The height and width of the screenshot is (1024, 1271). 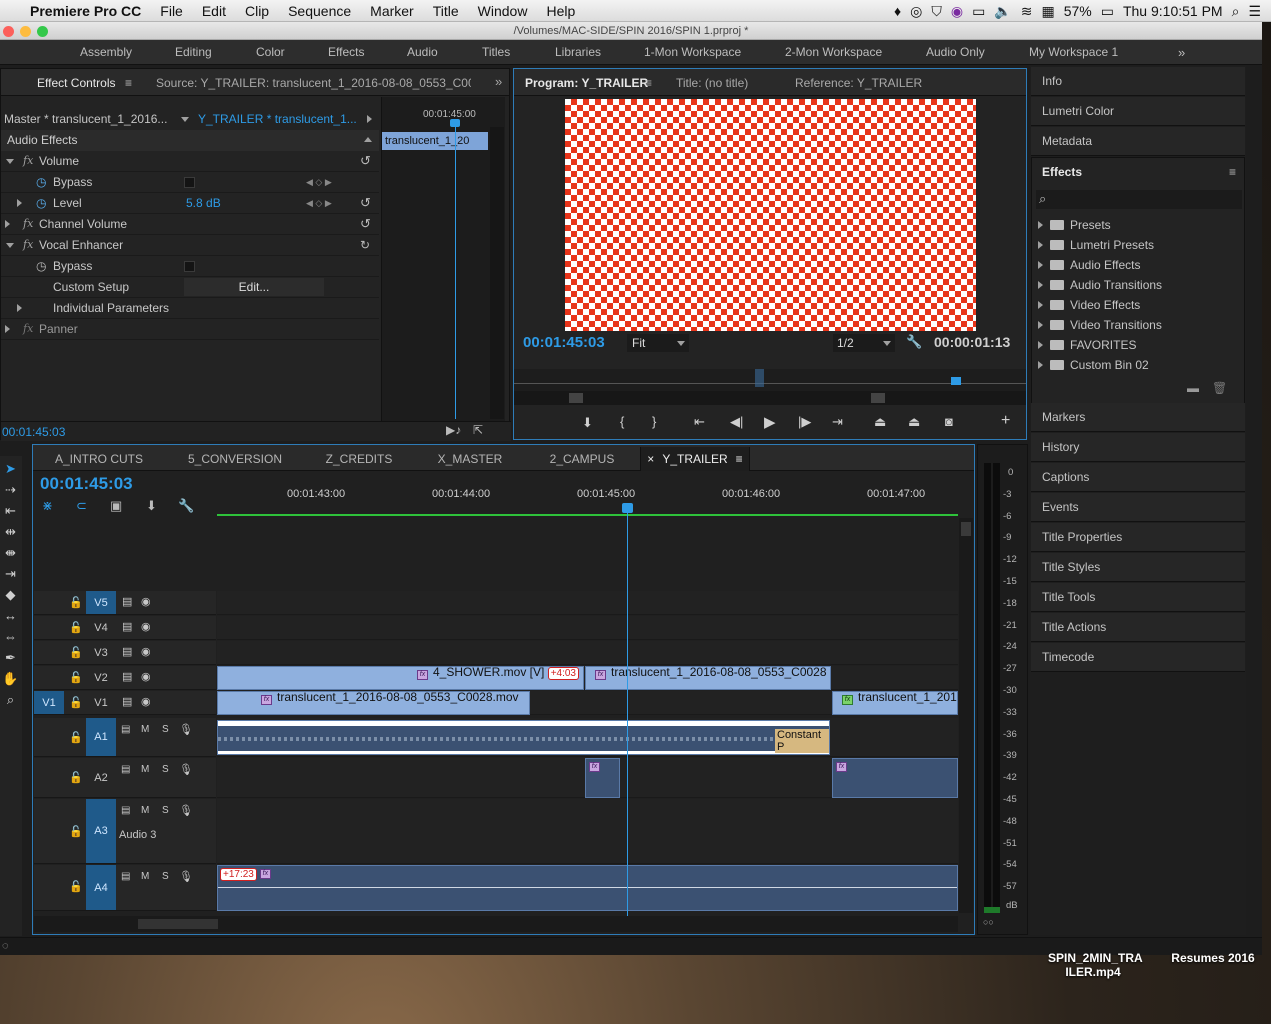 I want to click on calendar-icon: ▦, so click(x=1047, y=11).